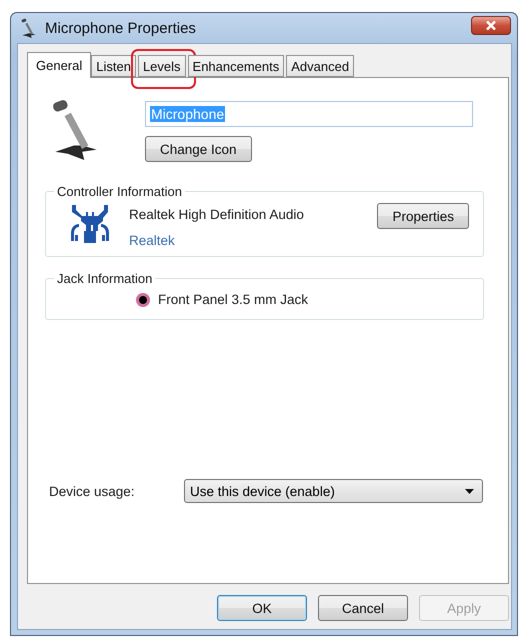  I want to click on group-legend: Jack Information, so click(105, 278).